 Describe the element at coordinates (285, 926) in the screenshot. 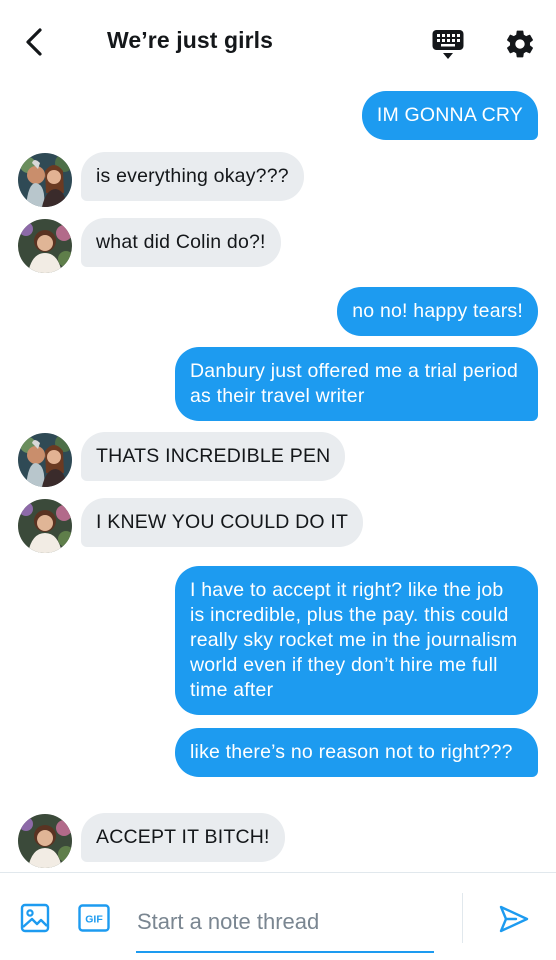

I see `note-thread-input` at that location.